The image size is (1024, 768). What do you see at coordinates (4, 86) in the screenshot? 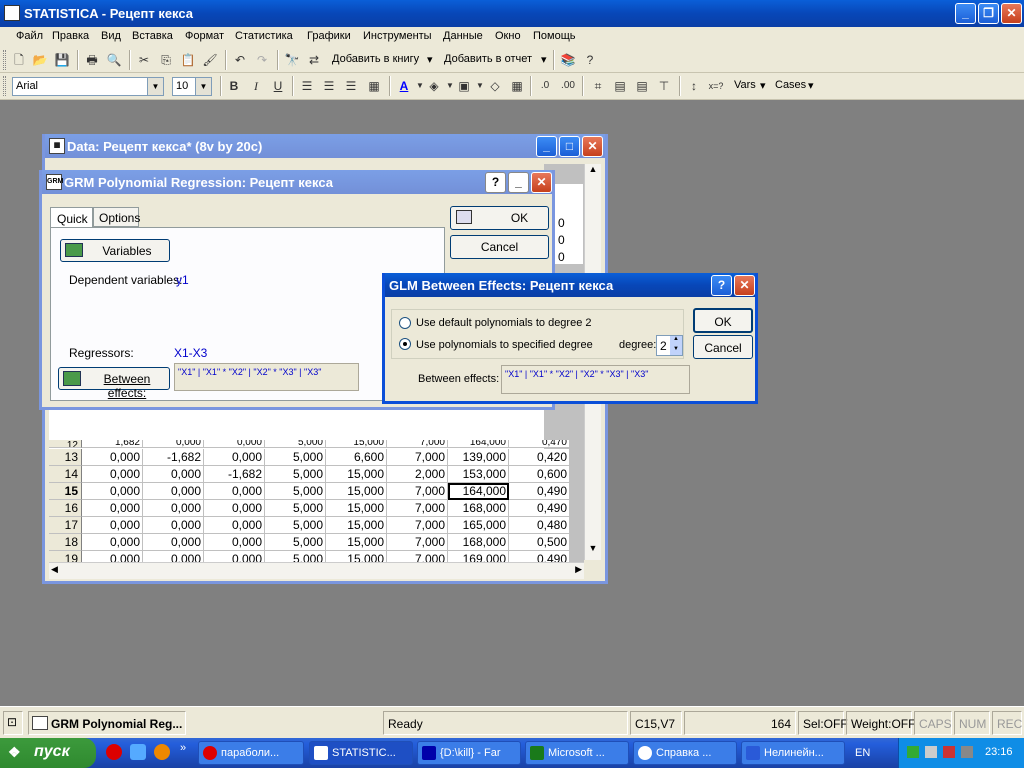
I see `toolbar-grip` at bounding box center [4, 86].